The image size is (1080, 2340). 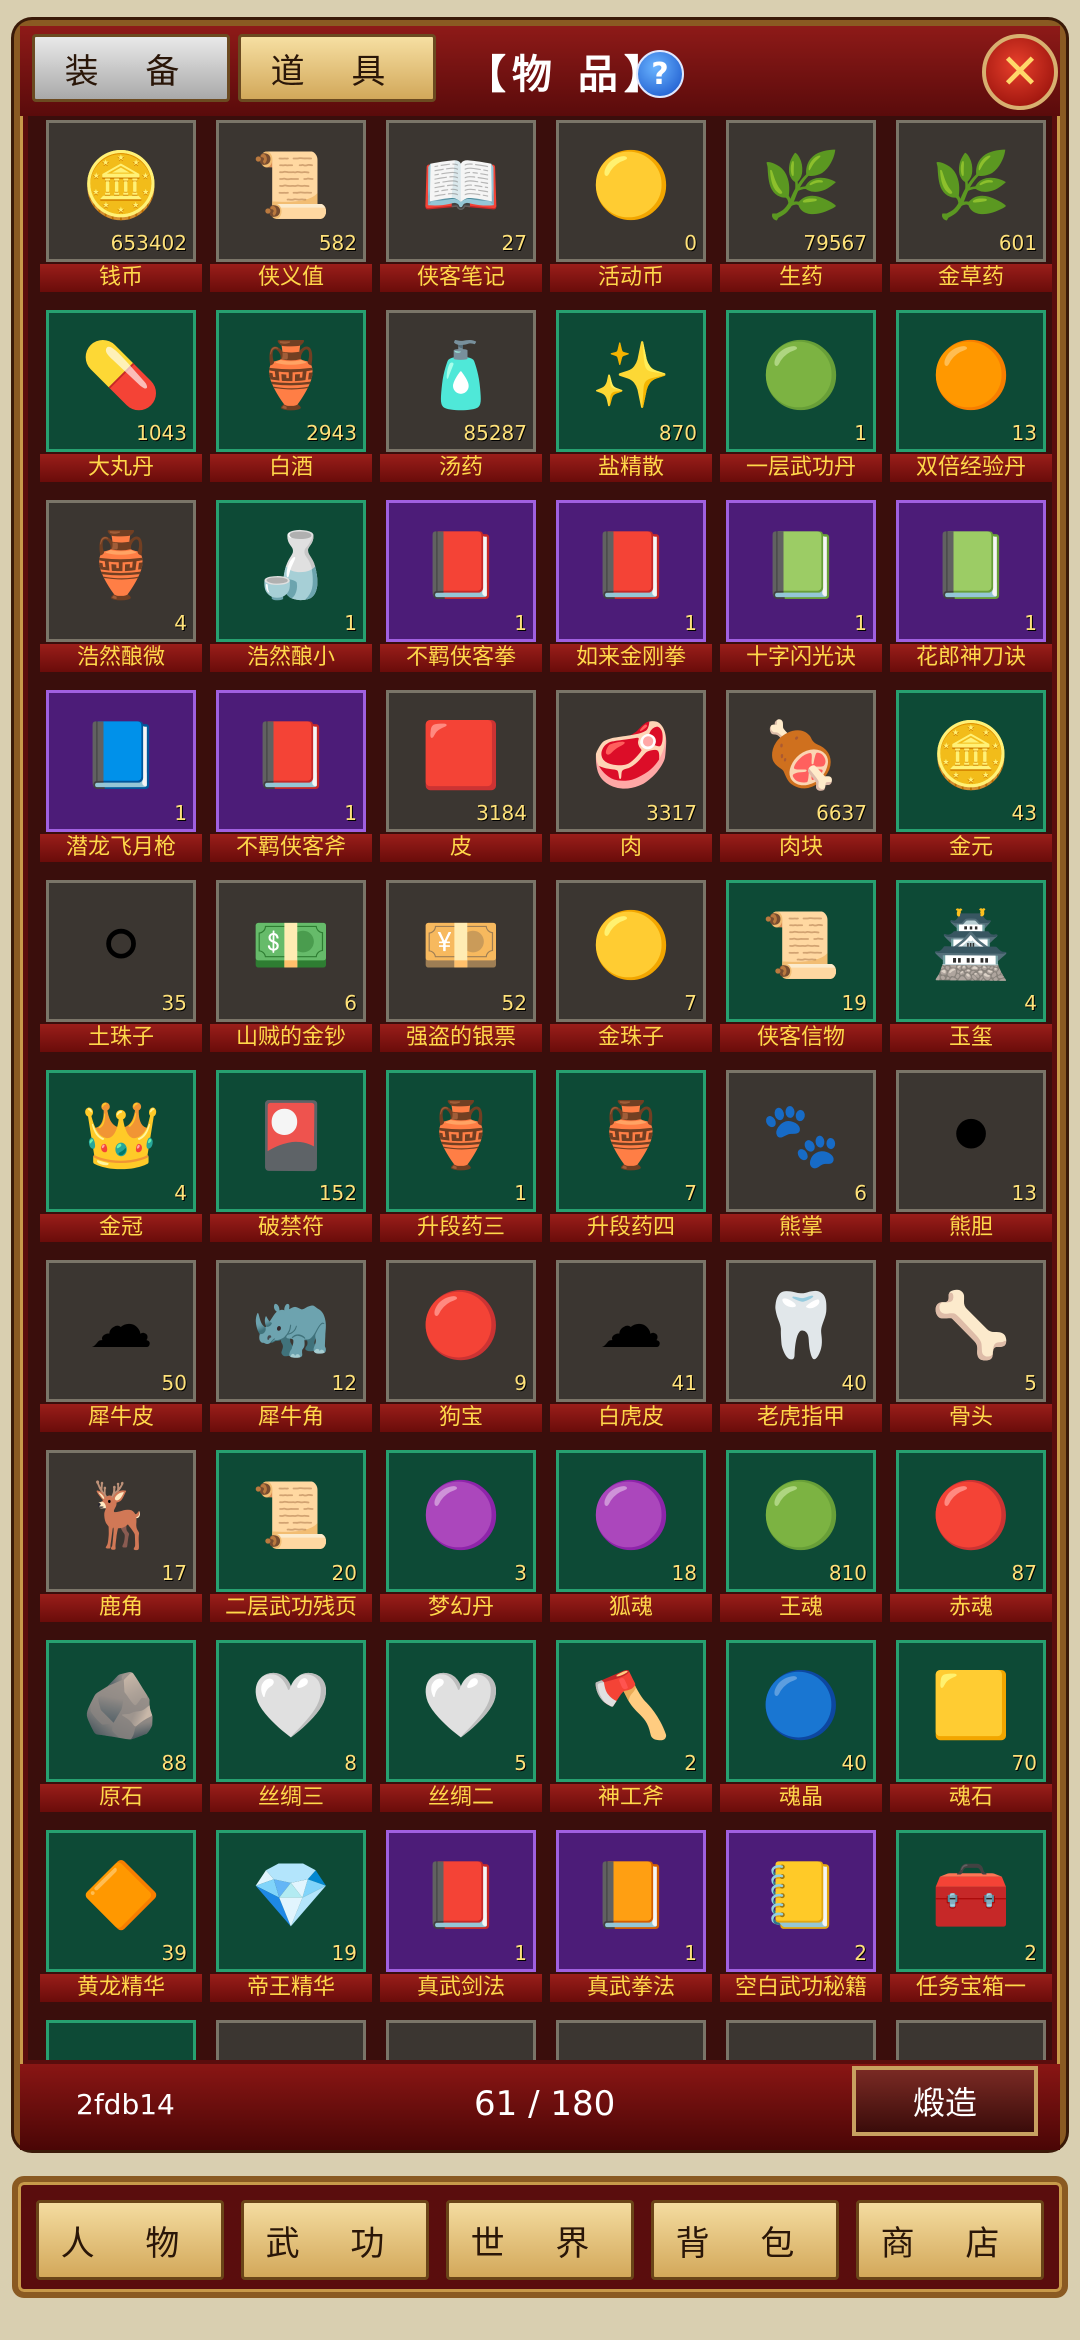 I want to click on item-slot: 🏯 4, so click(x=971, y=951).